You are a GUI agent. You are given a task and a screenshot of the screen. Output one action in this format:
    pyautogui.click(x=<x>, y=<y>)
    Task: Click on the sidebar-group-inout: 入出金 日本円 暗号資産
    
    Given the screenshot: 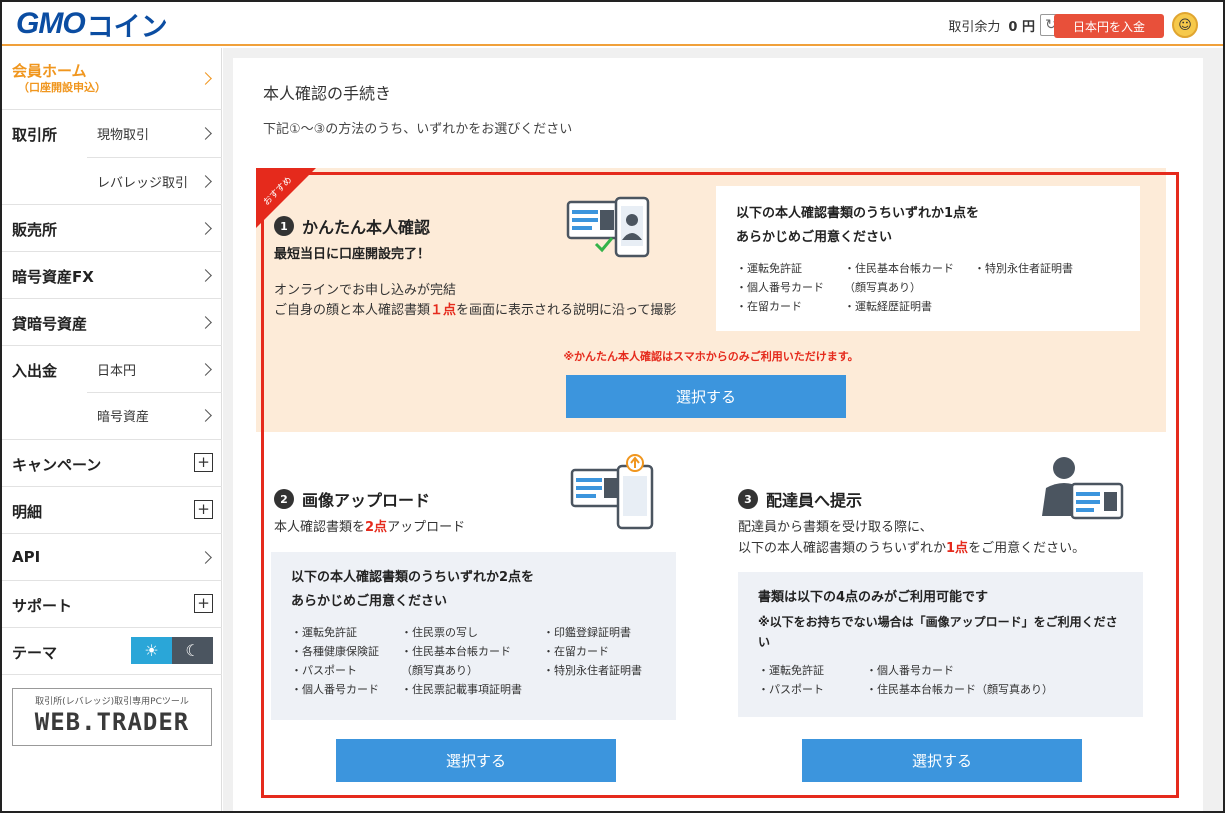 What is the action you would take?
    pyautogui.click(x=112, y=393)
    